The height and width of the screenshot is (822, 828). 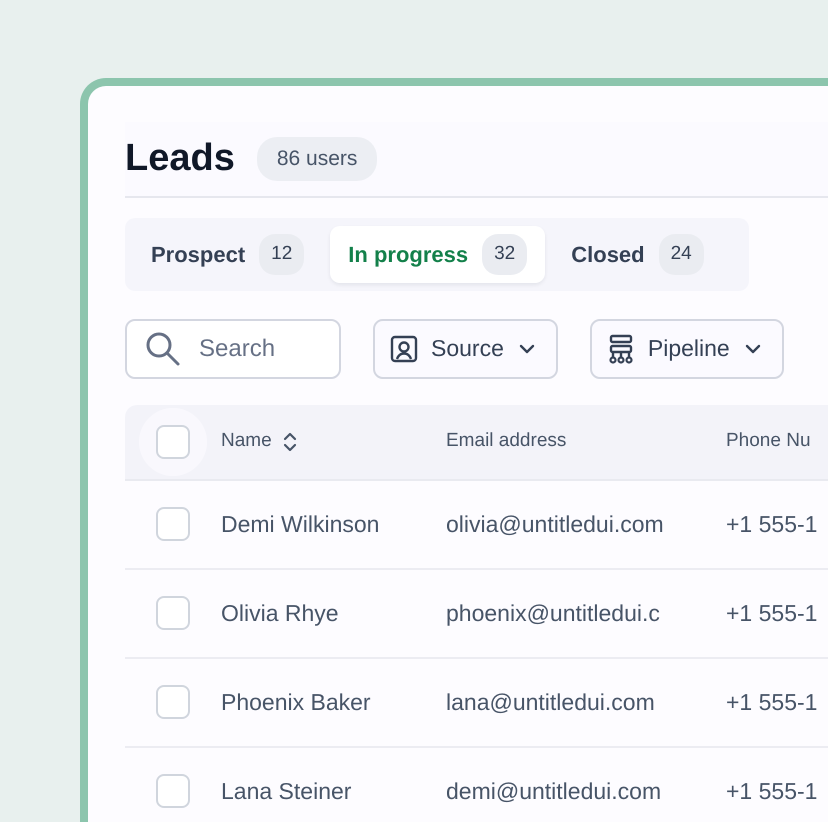 What do you see at coordinates (553, 613) in the screenshot?
I see `table-cell: phoenix@untitledui.c` at bounding box center [553, 613].